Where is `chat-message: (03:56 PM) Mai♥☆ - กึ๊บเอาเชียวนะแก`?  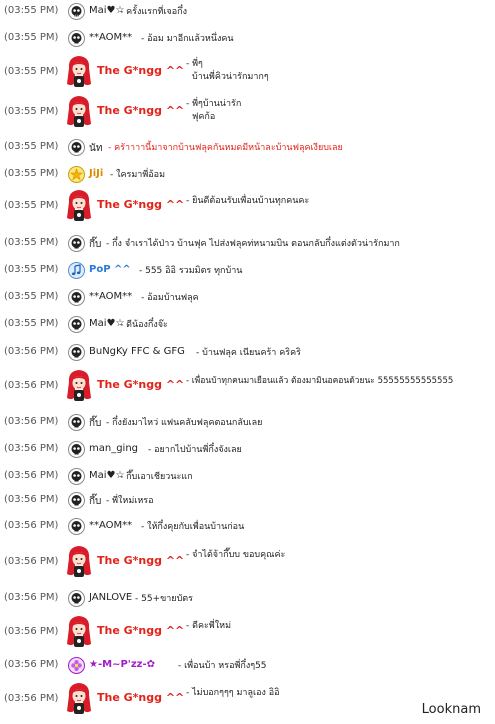 chat-message: (03:56 PM) Mai♥☆ - กึ๊บเอาเชียวนะแก is located at coordinates (247, 477).